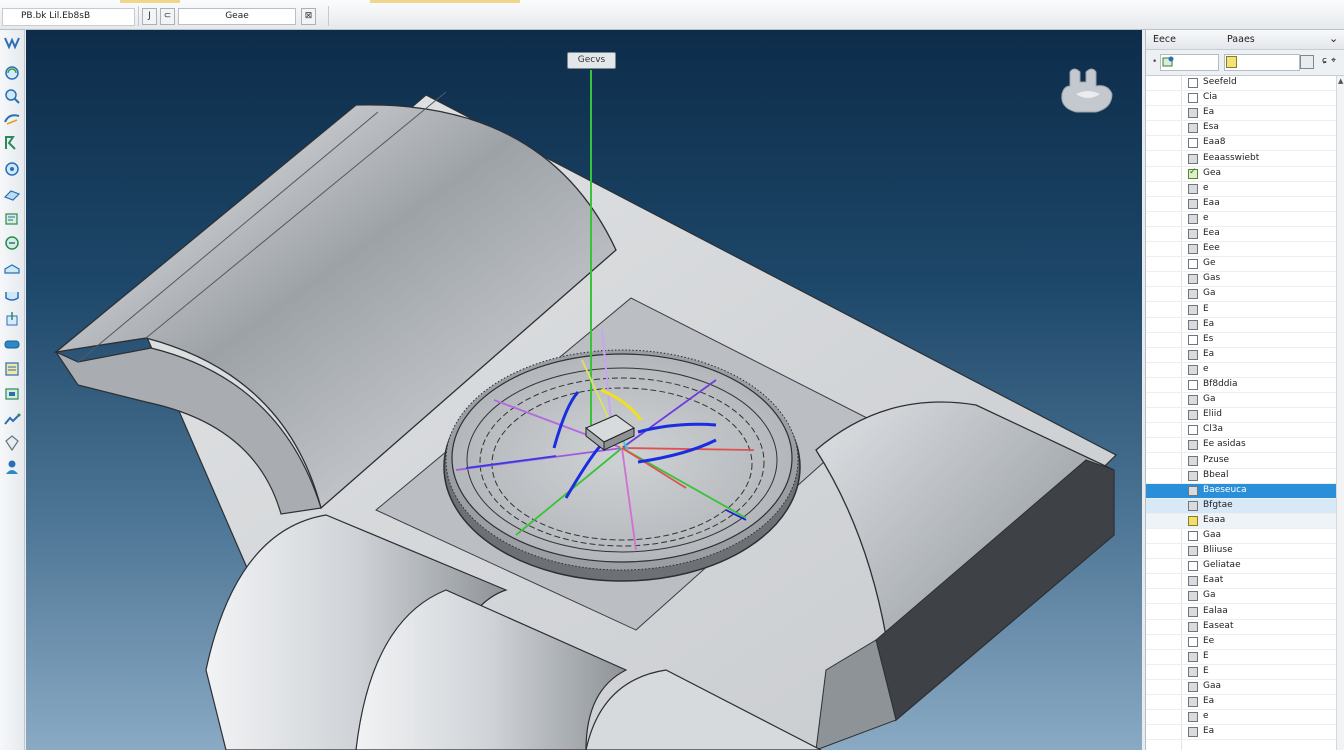  What do you see at coordinates (1241, 552) in the screenshot?
I see `list-item: Bliiuse` at bounding box center [1241, 552].